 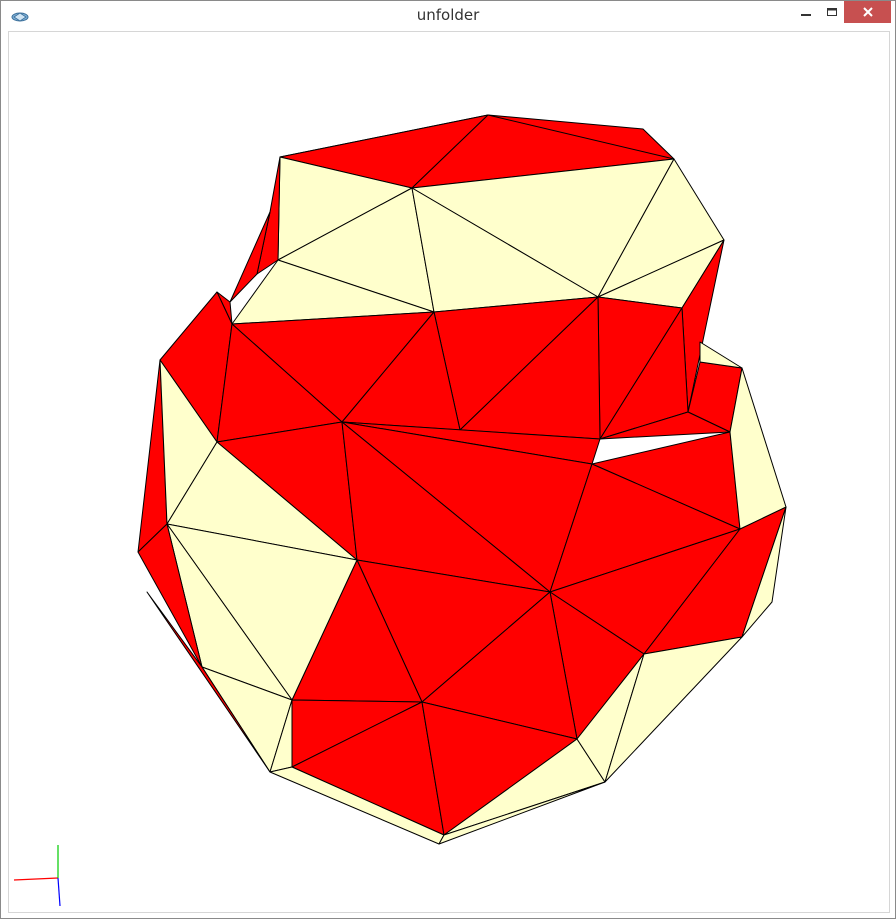 I want to click on window-title: unfolder, so click(x=448, y=15).